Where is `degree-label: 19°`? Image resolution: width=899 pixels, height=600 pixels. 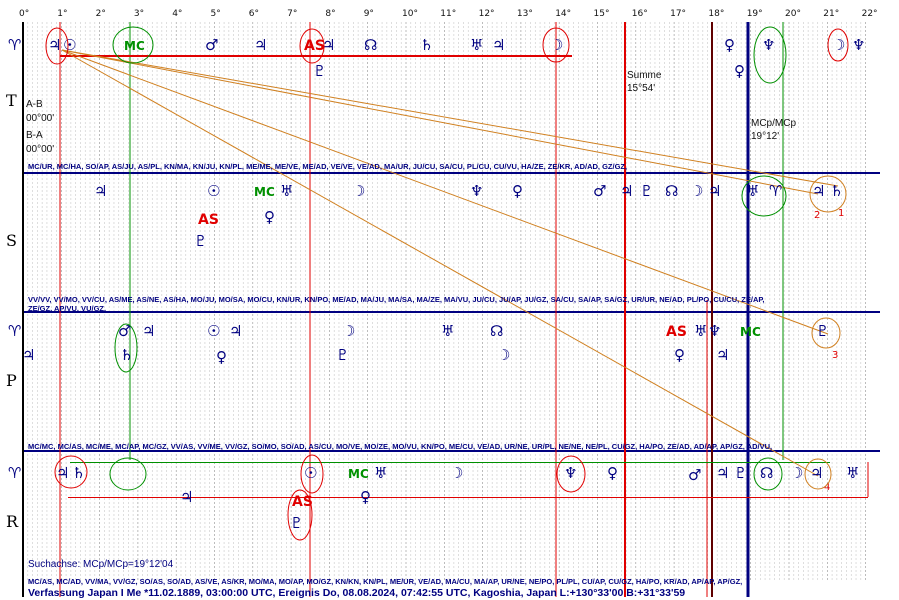
degree-label: 19° is located at coordinates (755, 14).